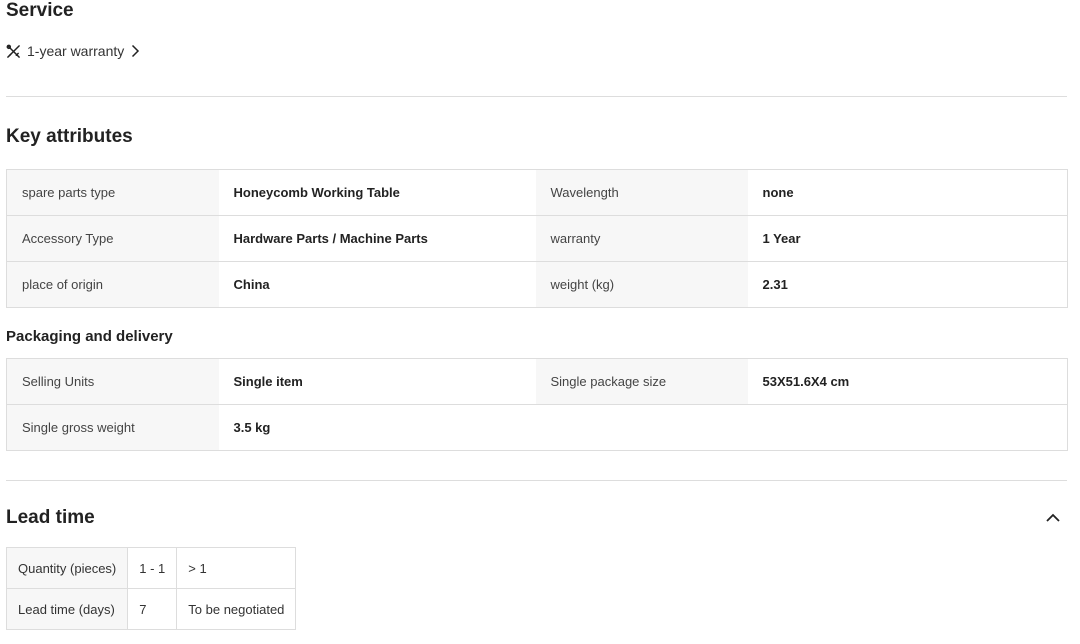 The width and height of the screenshot is (1080, 644). Describe the element at coordinates (641, 192) in the screenshot. I see `attribute-key: Wavelength` at that location.